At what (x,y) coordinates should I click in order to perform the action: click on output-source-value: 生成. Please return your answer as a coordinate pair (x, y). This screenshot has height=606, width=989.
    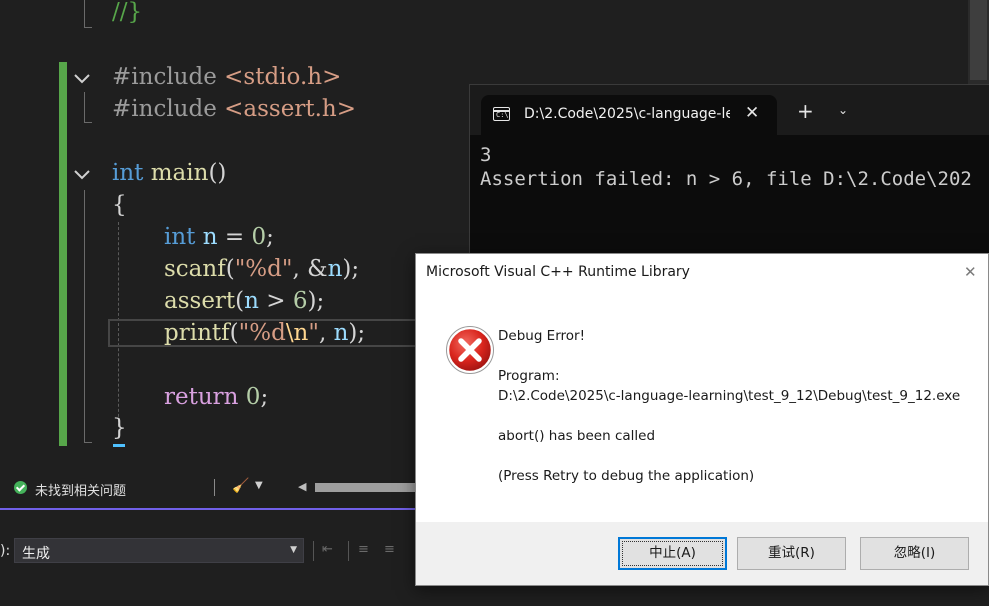
    Looking at the image, I should click on (36, 554).